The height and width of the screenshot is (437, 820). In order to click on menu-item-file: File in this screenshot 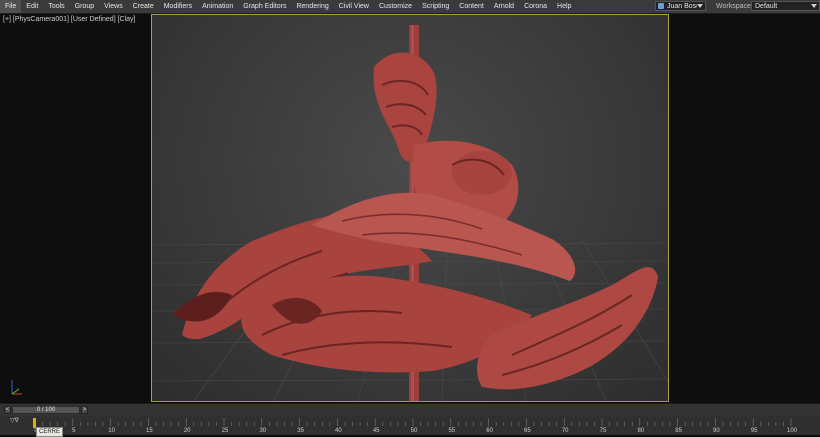, I will do `click(11, 6)`.